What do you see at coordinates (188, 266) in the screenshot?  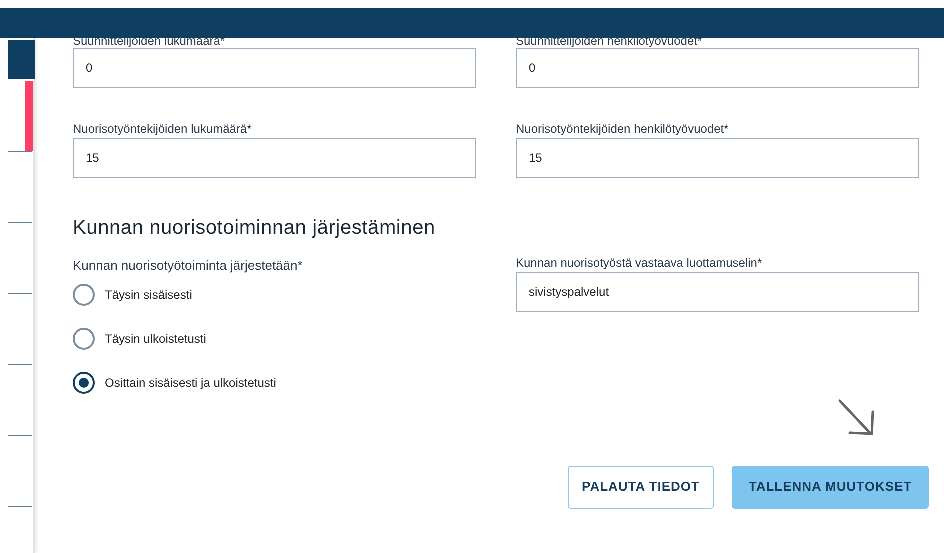 I see `radio-group-label: Kunnan nuorisotyötoiminta järjestetään*` at bounding box center [188, 266].